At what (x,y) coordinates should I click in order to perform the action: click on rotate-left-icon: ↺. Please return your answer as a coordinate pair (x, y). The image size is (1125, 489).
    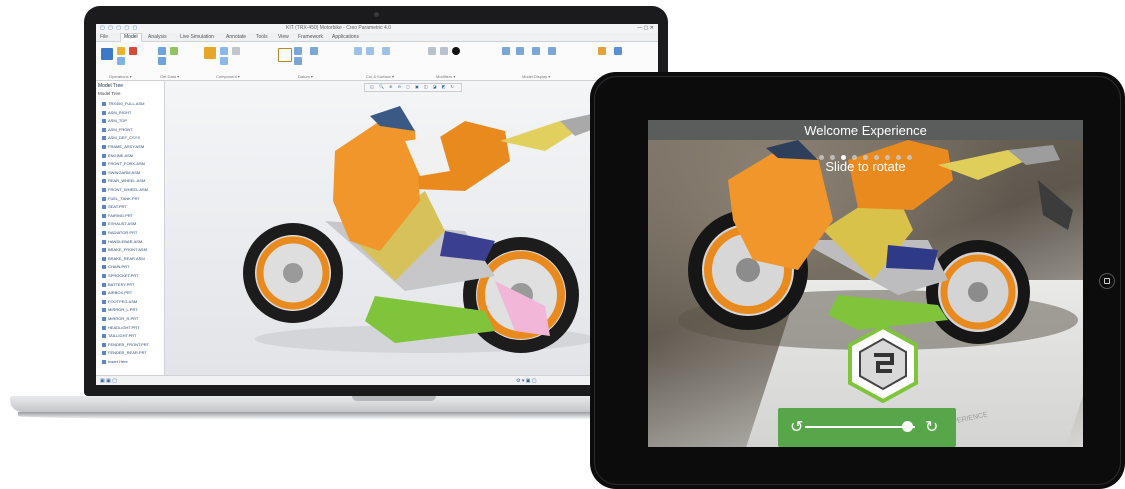
    Looking at the image, I should click on (796, 427).